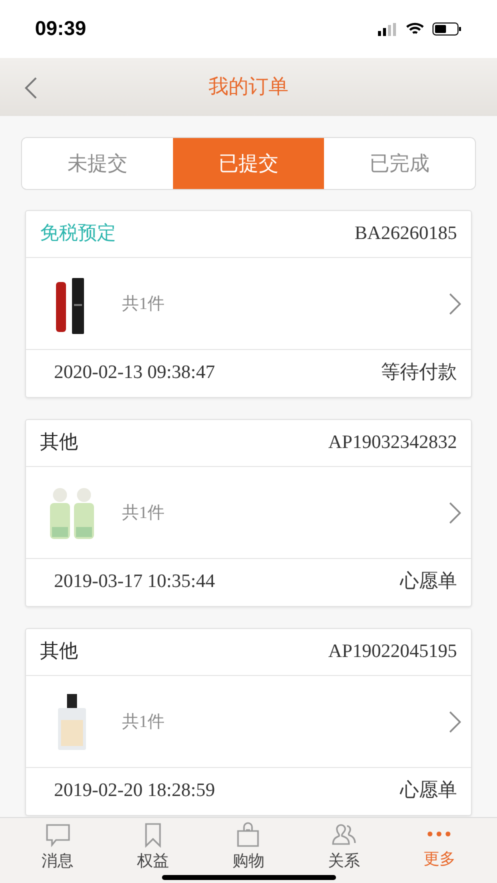 This screenshot has height=883, width=497. Describe the element at coordinates (392, 442) in the screenshot. I see `order-number: AP19032342832` at that location.